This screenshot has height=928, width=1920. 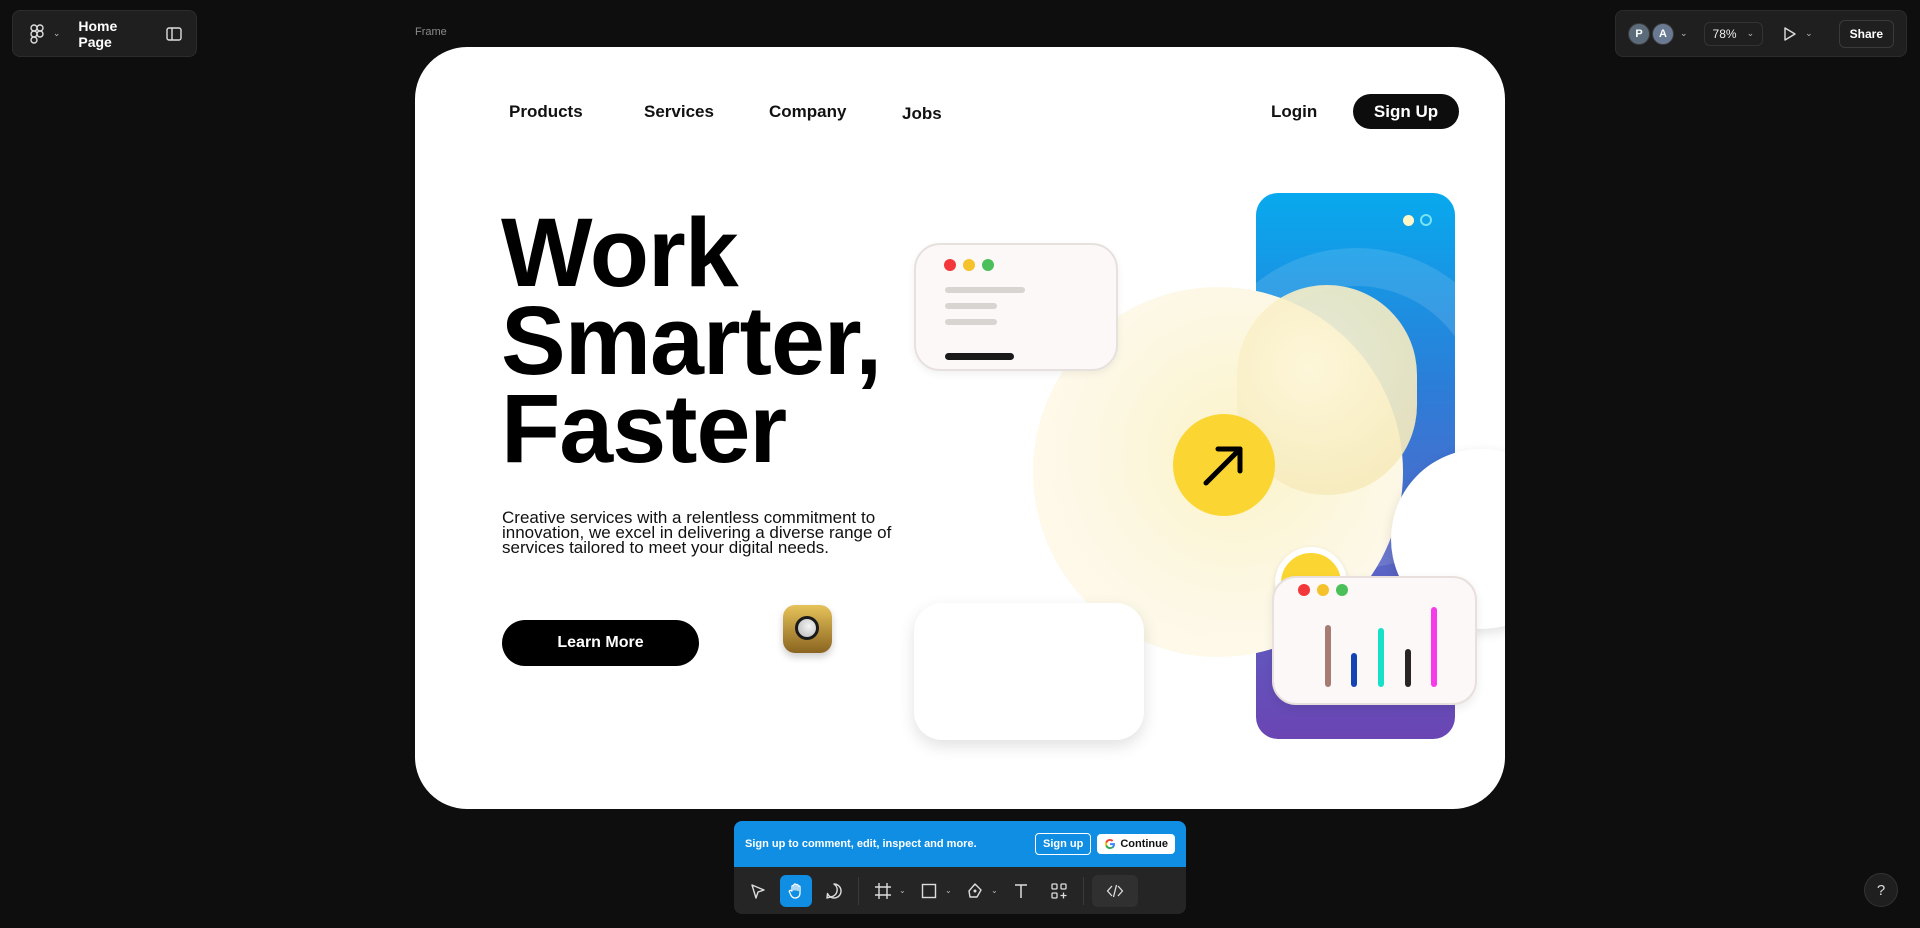 What do you see at coordinates (37, 34) in the screenshot?
I see `figma-logo-icon` at bounding box center [37, 34].